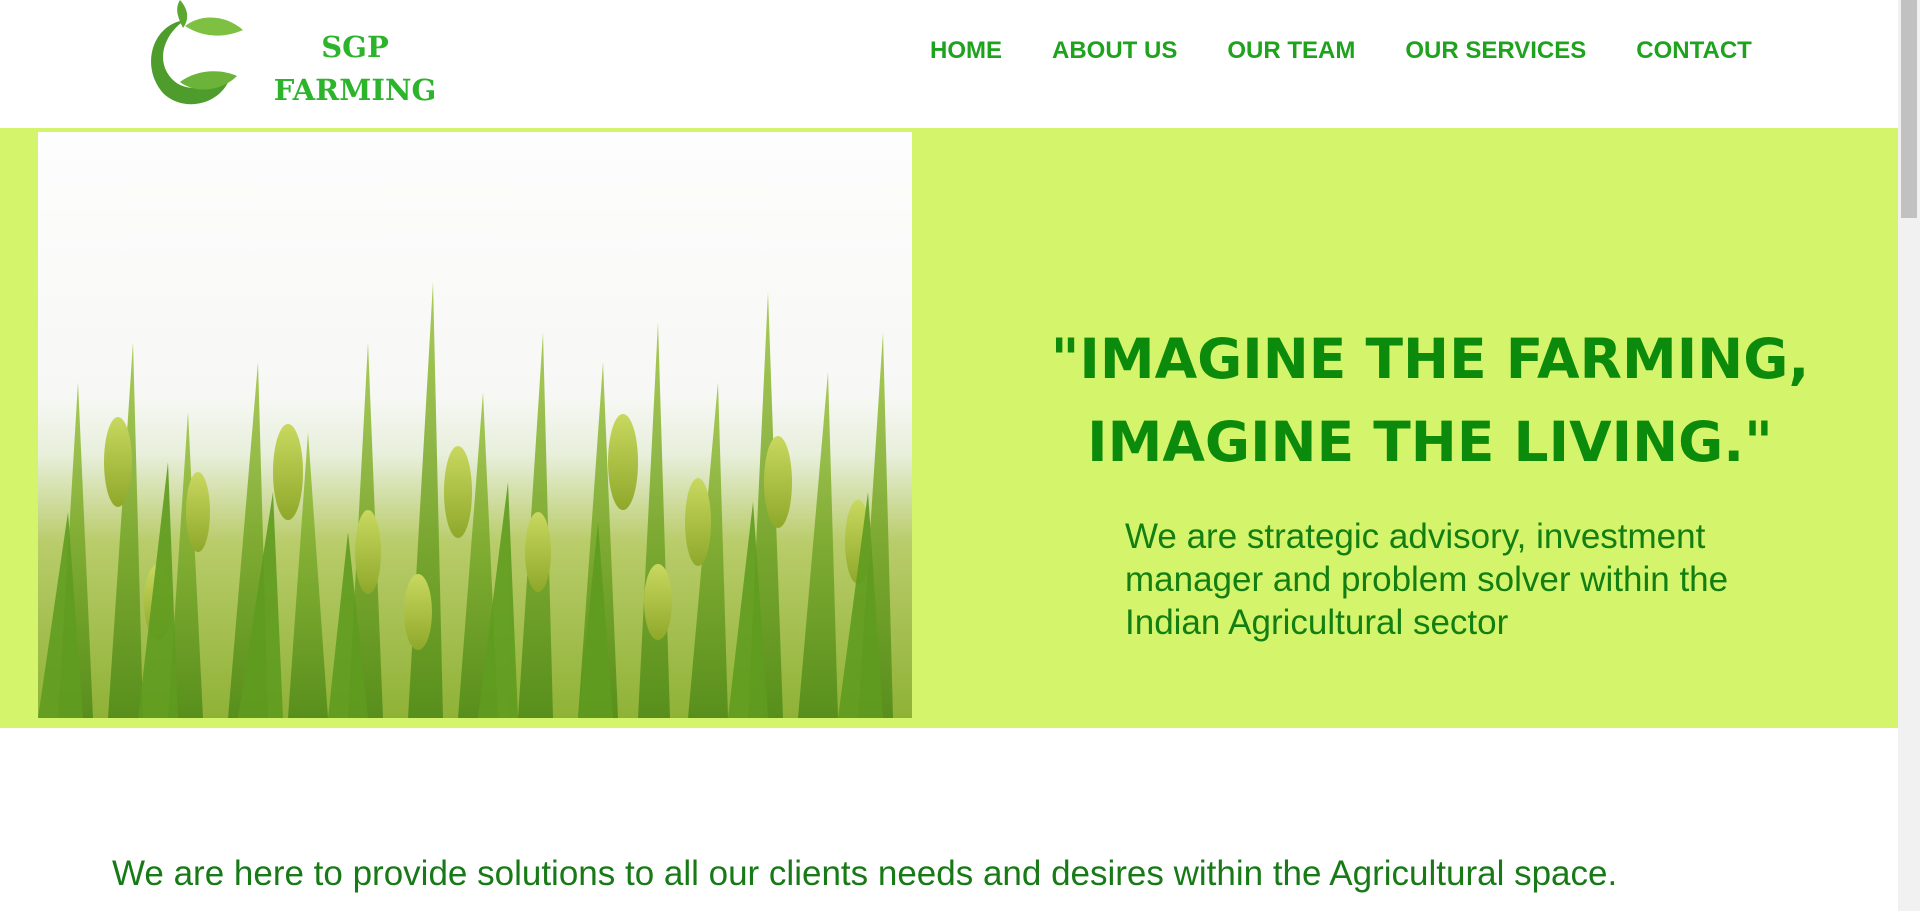 The width and height of the screenshot is (1920, 911). What do you see at coordinates (966, 51) in the screenshot?
I see `nav-home-link: HOME` at bounding box center [966, 51].